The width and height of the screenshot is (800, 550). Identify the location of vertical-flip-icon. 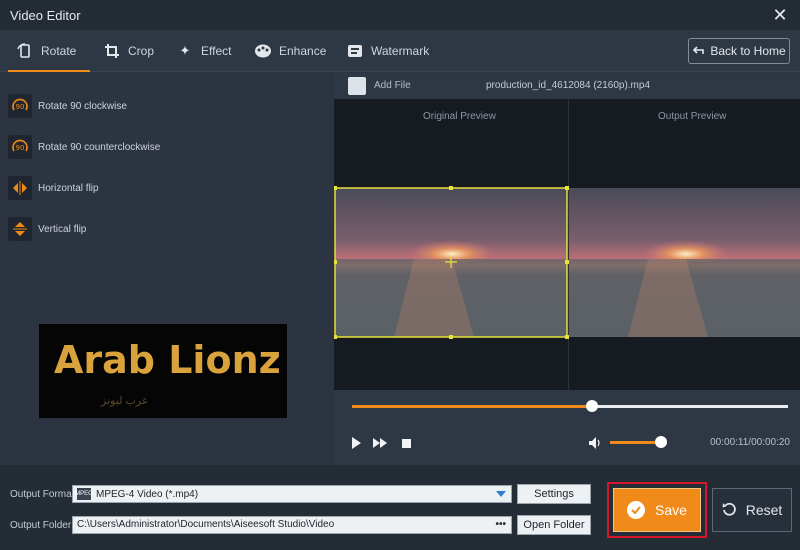
(20, 229).